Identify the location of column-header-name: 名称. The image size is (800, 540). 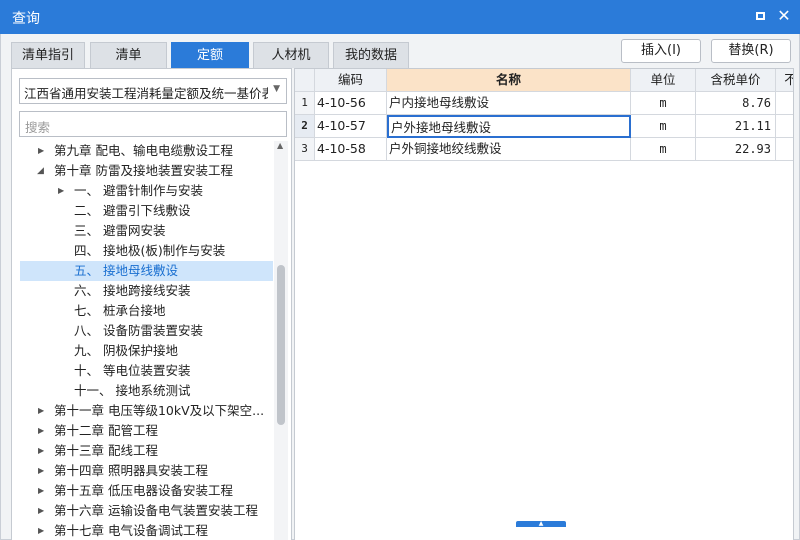
(509, 80).